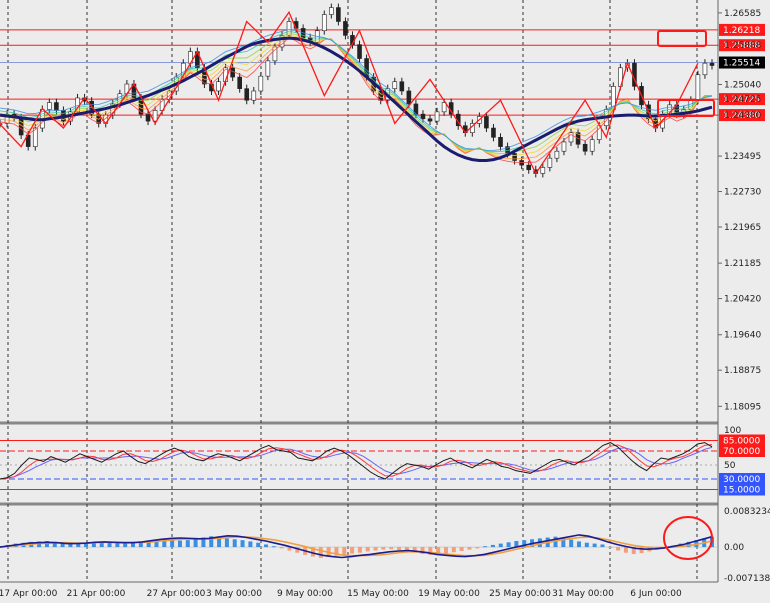  I want to click on x-tick-label: 31 May 00:00, so click(583, 594).